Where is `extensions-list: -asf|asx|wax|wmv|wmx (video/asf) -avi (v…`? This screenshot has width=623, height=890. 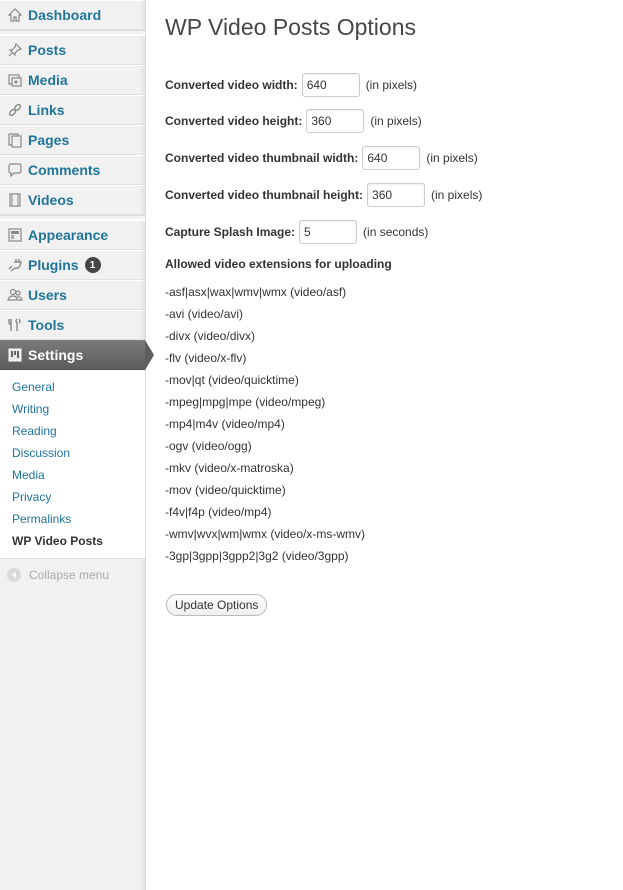 extensions-list: -asf|asx|wax|wmv|wmx (video/asf) -avi (v… is located at coordinates (265, 425).